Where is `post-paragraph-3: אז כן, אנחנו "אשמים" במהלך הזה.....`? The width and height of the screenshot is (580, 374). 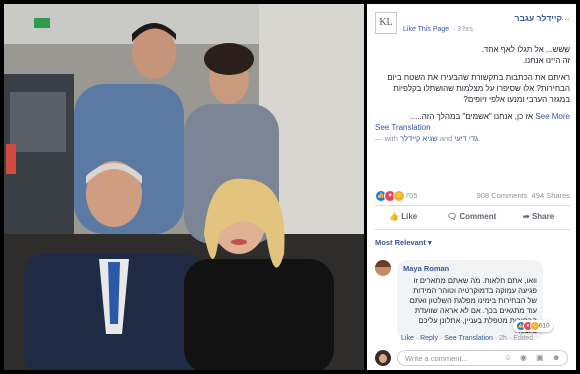
post-paragraph-3: אז כן, אנחנו "אשמים" במהלך הזה..... is located at coordinates (472, 116).